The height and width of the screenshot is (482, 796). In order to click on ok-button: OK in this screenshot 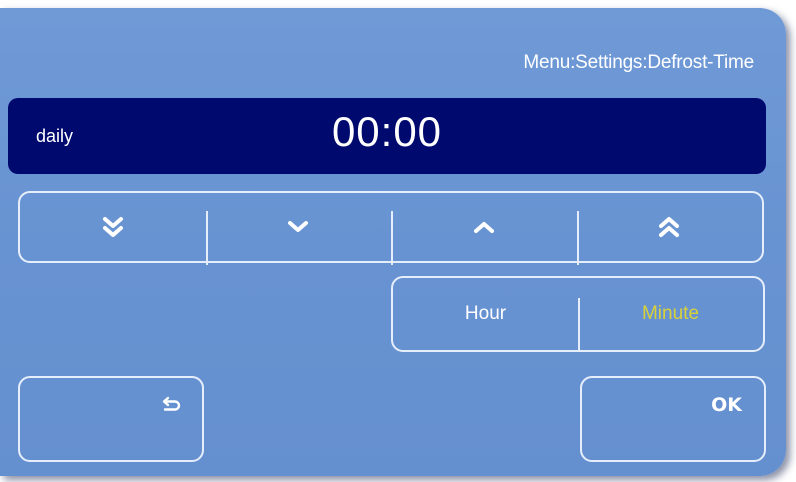, I will do `click(673, 419)`.